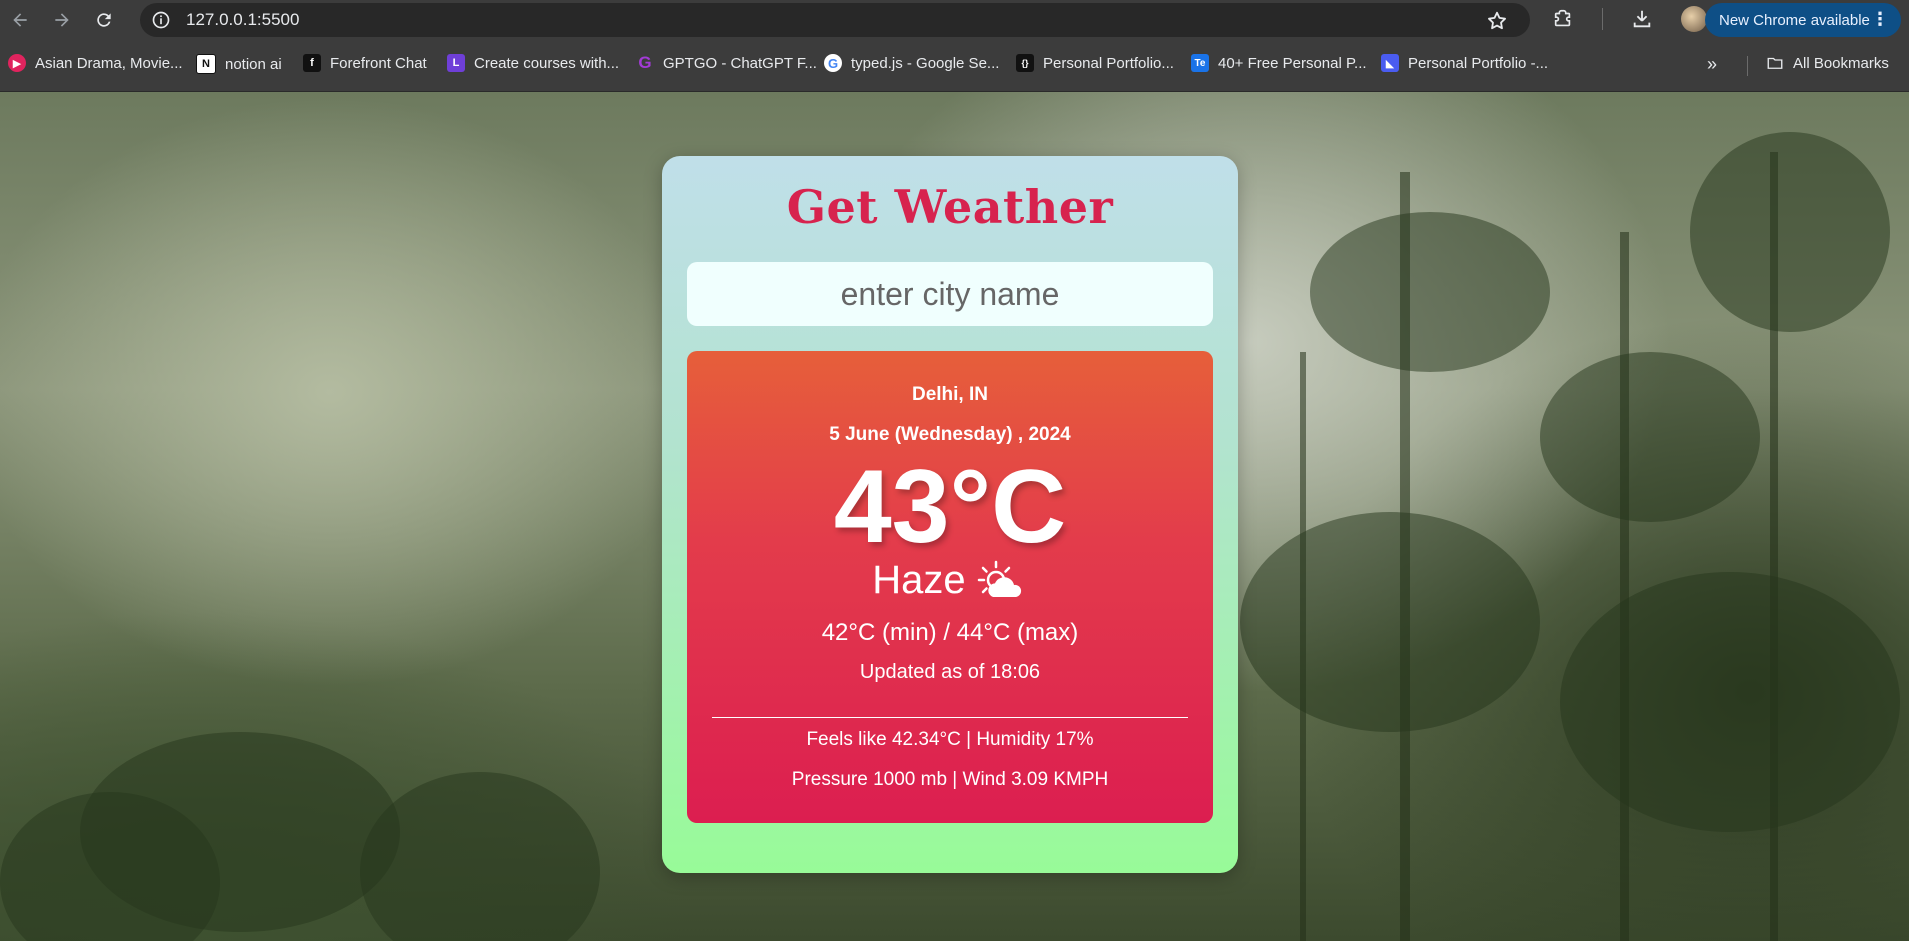 The width and height of the screenshot is (1909, 941). What do you see at coordinates (999, 578) in the screenshot?
I see `sun-behind-cloud-icon` at bounding box center [999, 578].